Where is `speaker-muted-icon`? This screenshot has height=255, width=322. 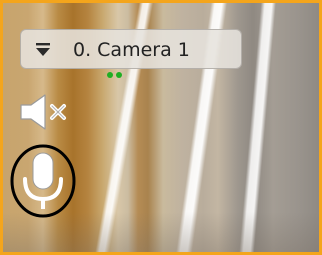 speaker-muted-icon is located at coordinates (47, 112).